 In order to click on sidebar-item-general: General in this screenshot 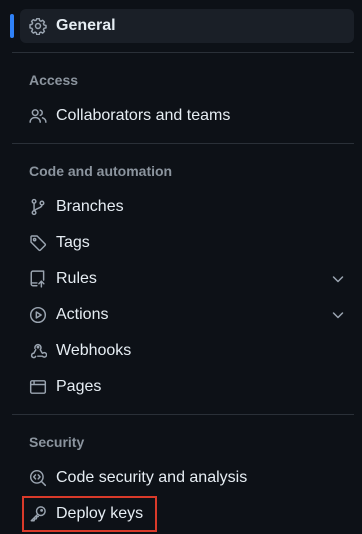, I will do `click(187, 26)`.